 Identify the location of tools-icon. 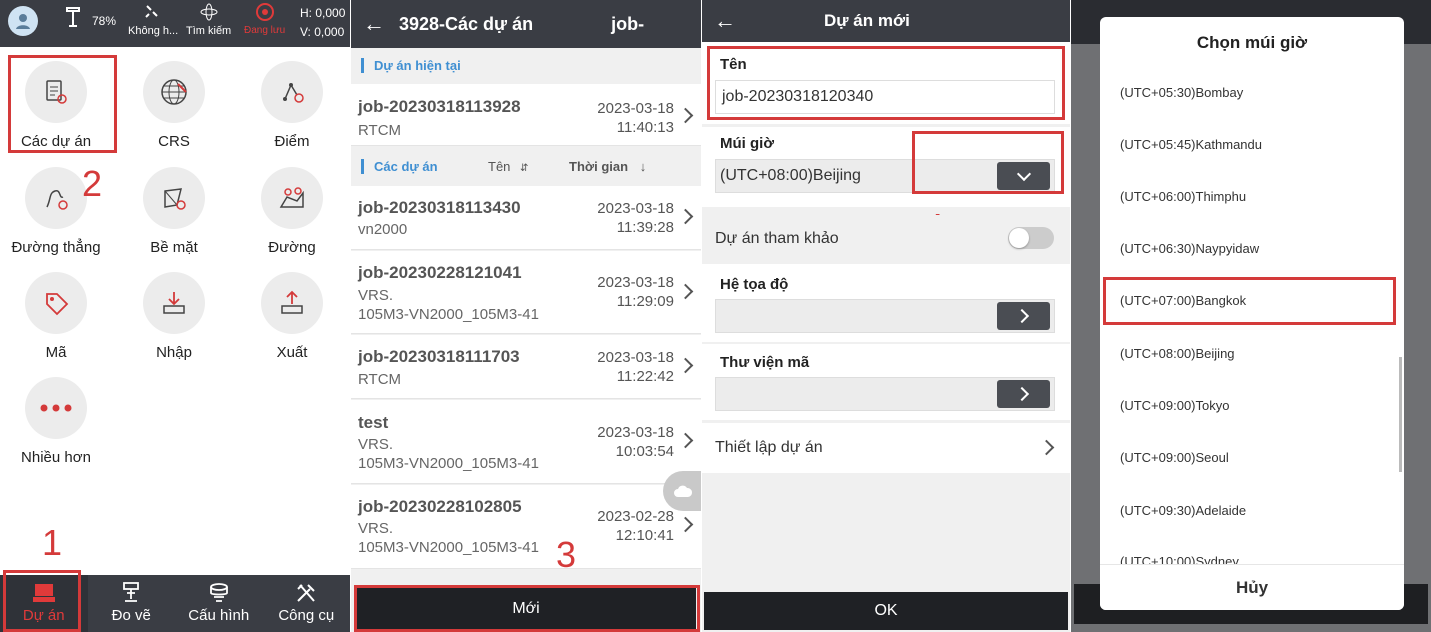
(307, 593).